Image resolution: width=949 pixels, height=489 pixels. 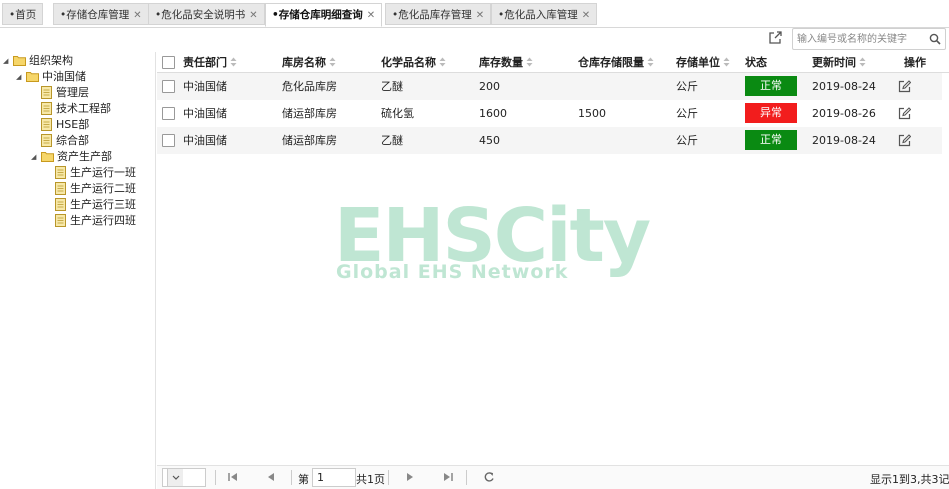 What do you see at coordinates (210, 62) in the screenshot?
I see `column-header-dept: 责任部门` at bounding box center [210, 62].